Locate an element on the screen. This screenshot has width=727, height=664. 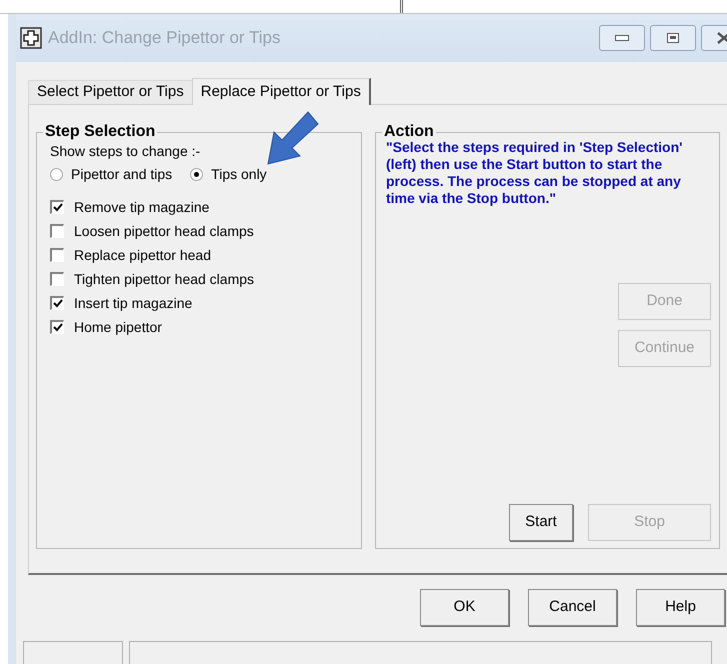
radio-option: Tips only is located at coordinates (228, 174).